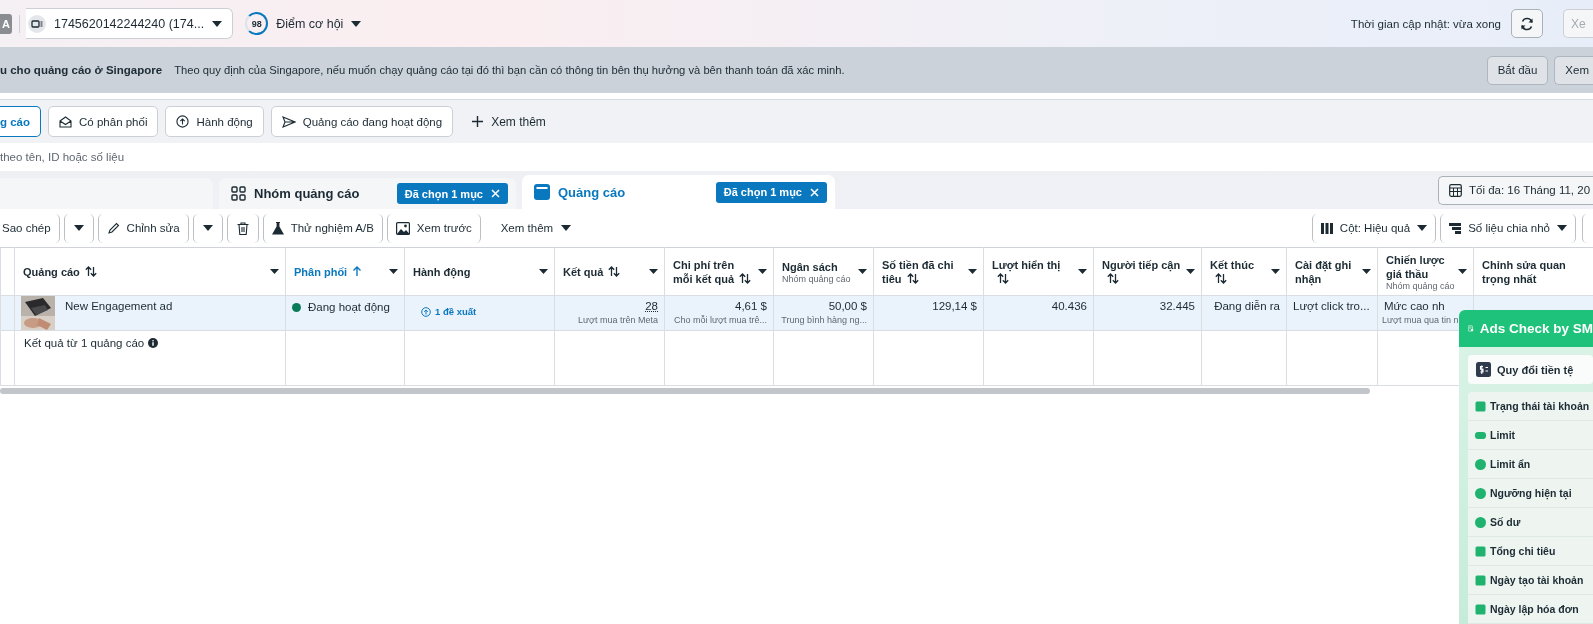 Image resolution: width=1593 pixels, height=624 pixels. What do you see at coordinates (150, 271) in the screenshot?
I see `column-header: Quảng cáo` at bounding box center [150, 271].